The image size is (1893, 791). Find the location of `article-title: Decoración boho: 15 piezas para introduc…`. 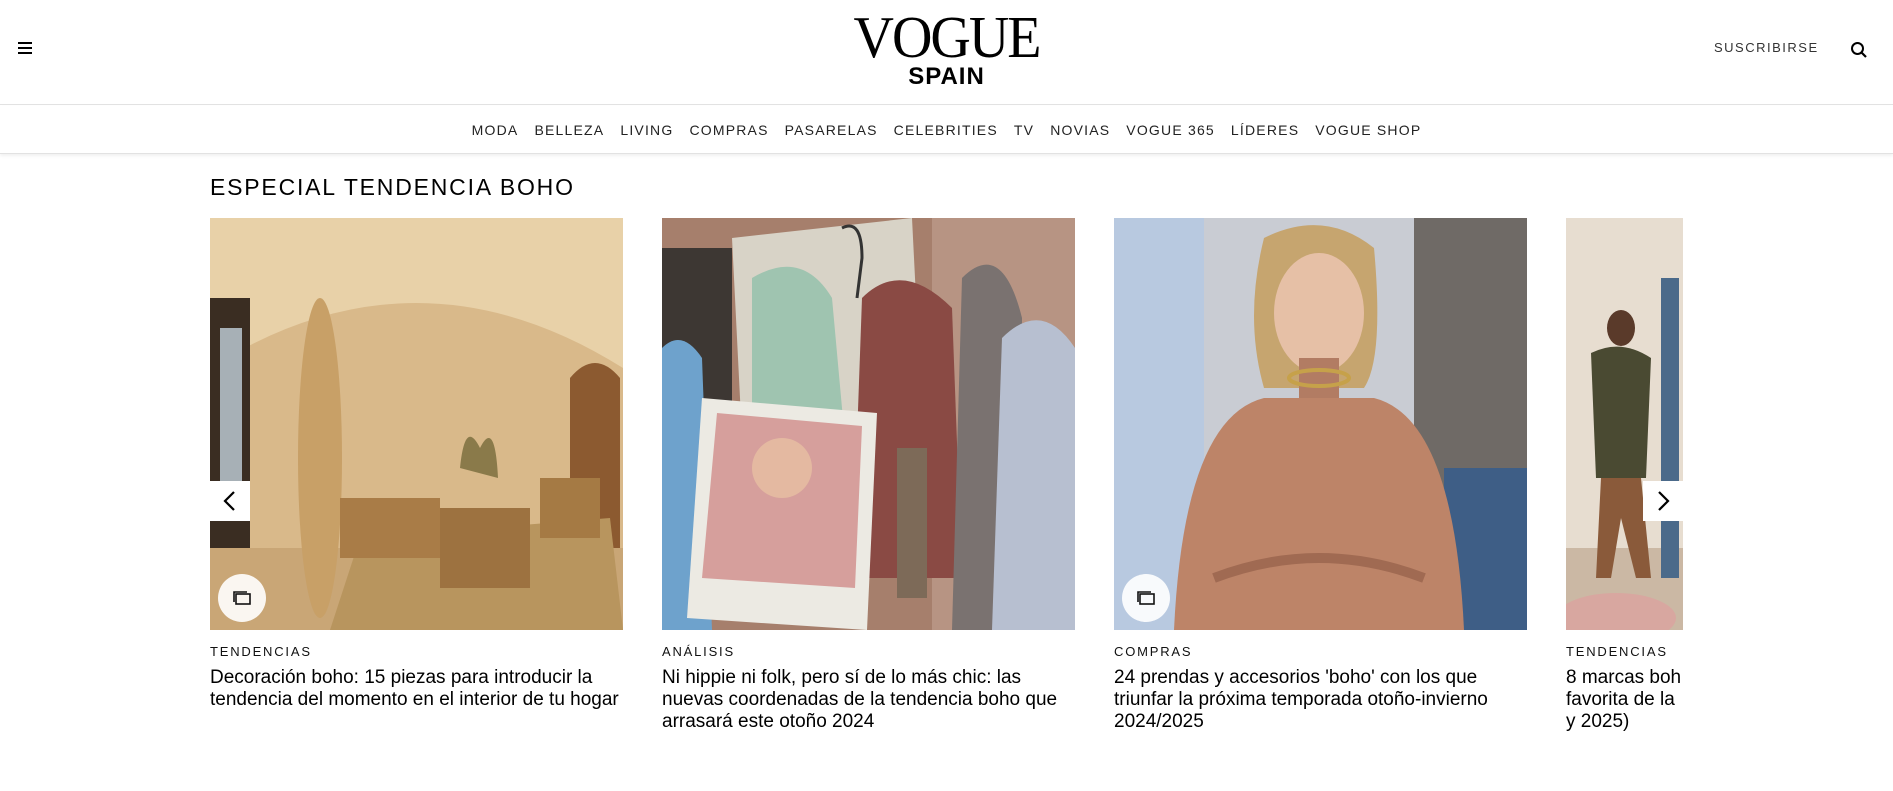

article-title: Decoración boho: 15 piezas para introduc… is located at coordinates (416, 689).